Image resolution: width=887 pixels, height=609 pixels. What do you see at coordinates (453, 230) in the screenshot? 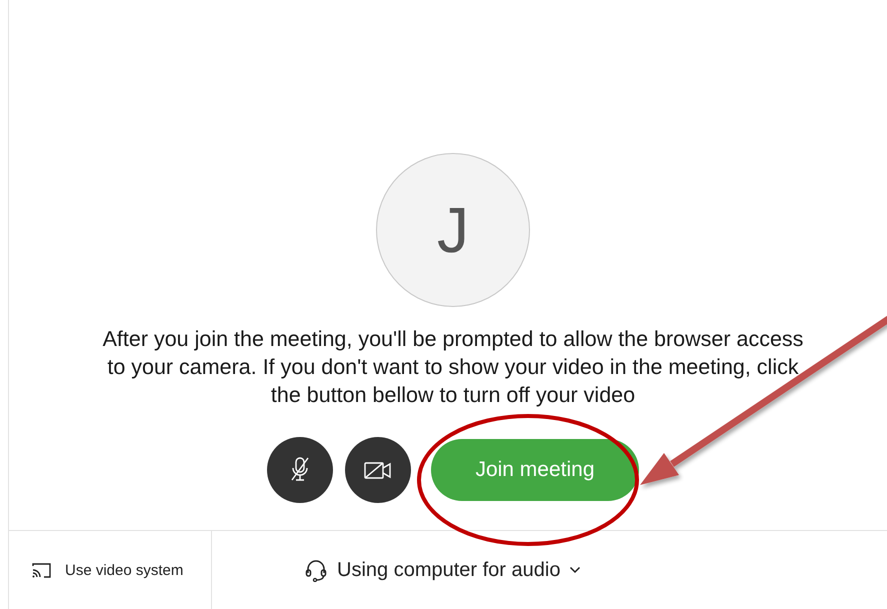
I see `avatar: J` at bounding box center [453, 230].